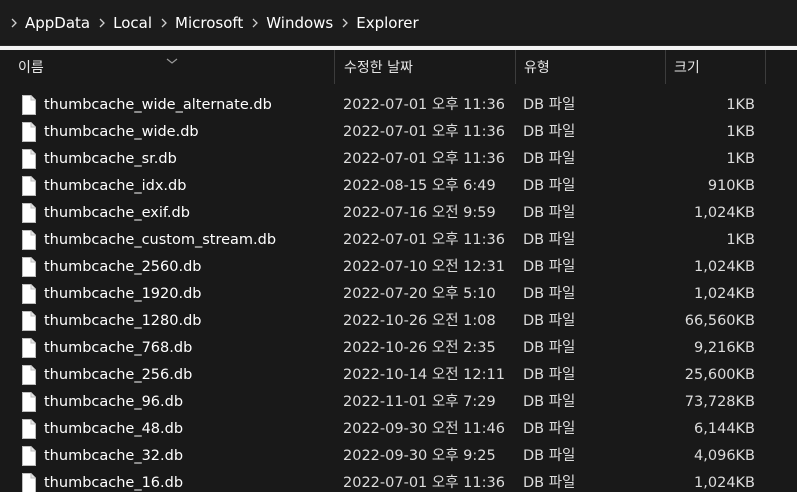  What do you see at coordinates (57, 23) in the screenshot?
I see `breadcrumb-item-appdata: AppData` at bounding box center [57, 23].